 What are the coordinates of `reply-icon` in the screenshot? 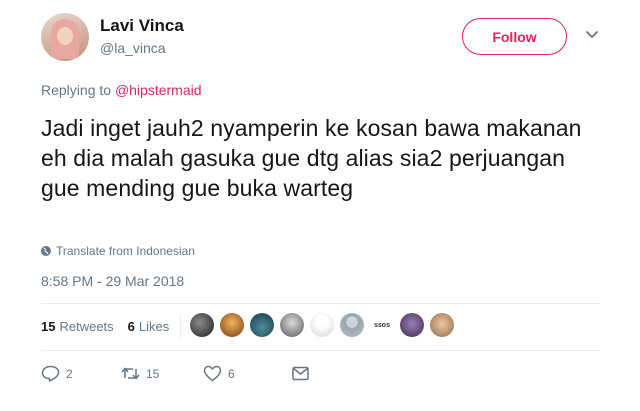 It's located at (50, 373).